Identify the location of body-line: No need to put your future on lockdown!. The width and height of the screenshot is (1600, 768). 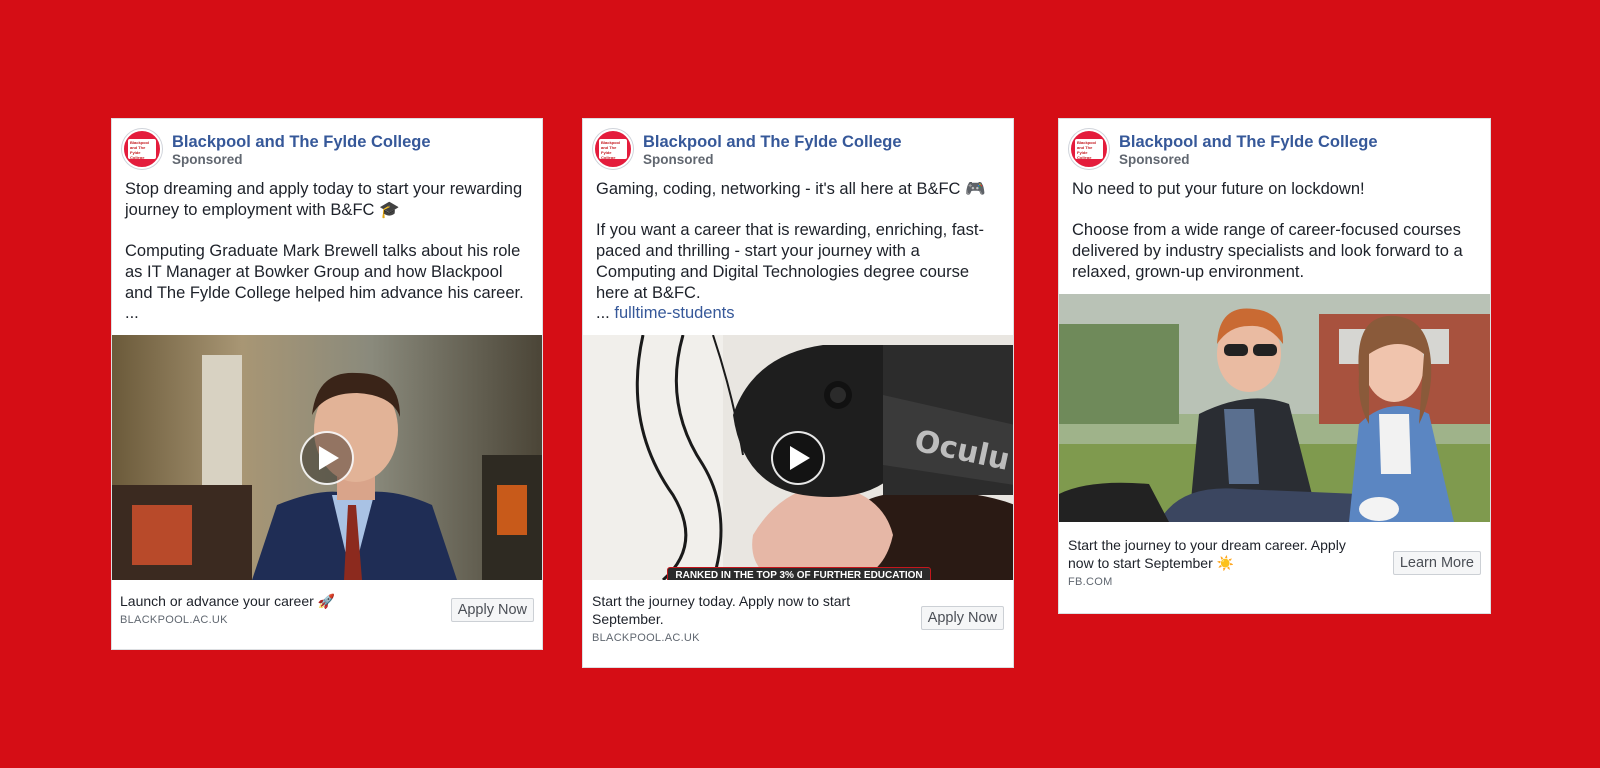
(1218, 189).